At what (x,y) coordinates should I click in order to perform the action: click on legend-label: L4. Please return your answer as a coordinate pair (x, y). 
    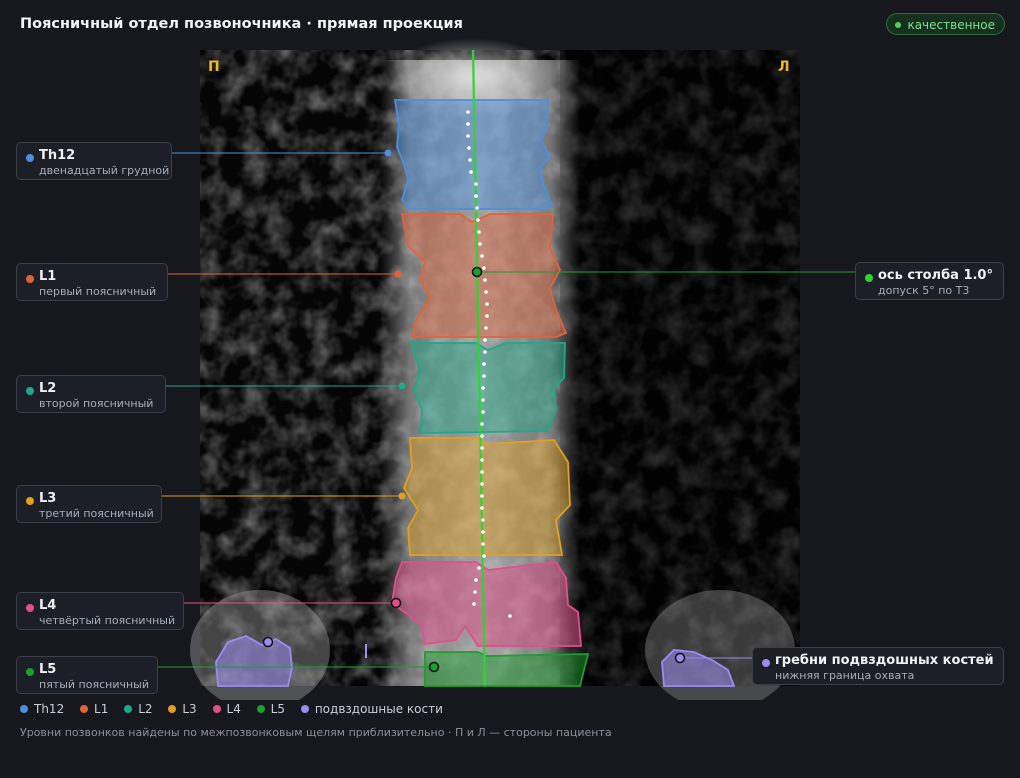
    Looking at the image, I should click on (233, 709).